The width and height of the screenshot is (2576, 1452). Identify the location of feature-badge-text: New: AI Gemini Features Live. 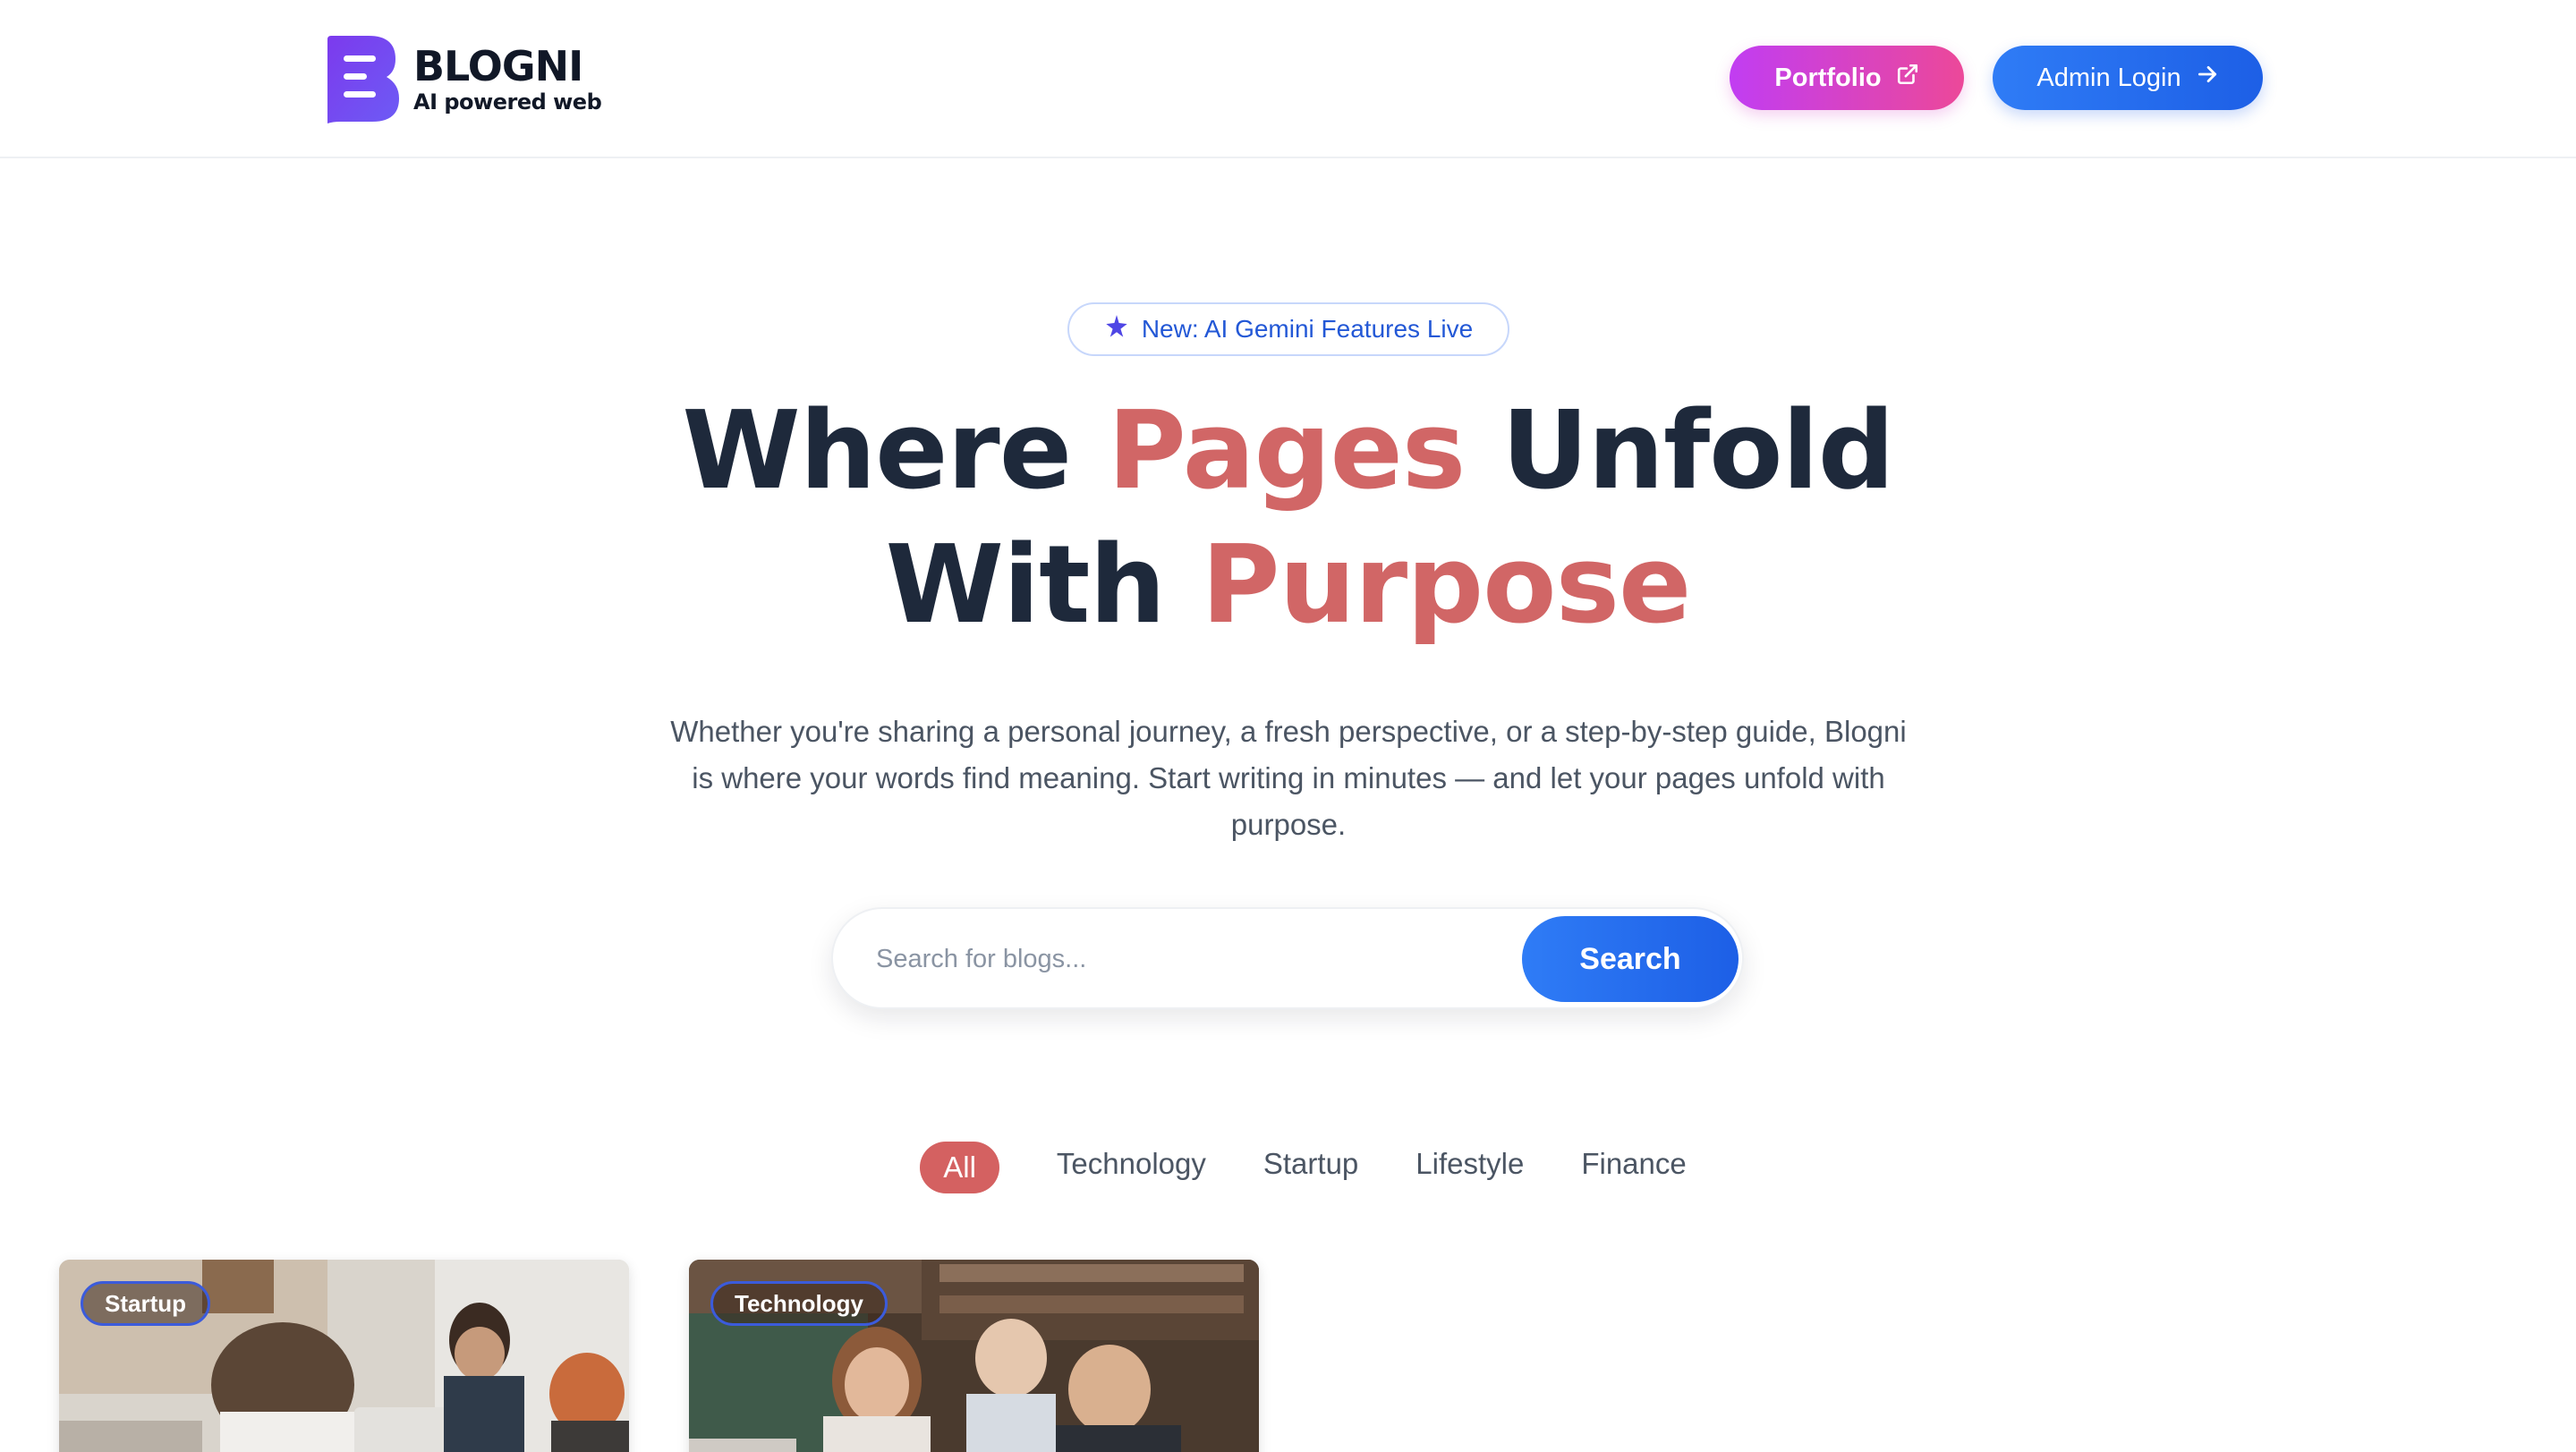
(1307, 329).